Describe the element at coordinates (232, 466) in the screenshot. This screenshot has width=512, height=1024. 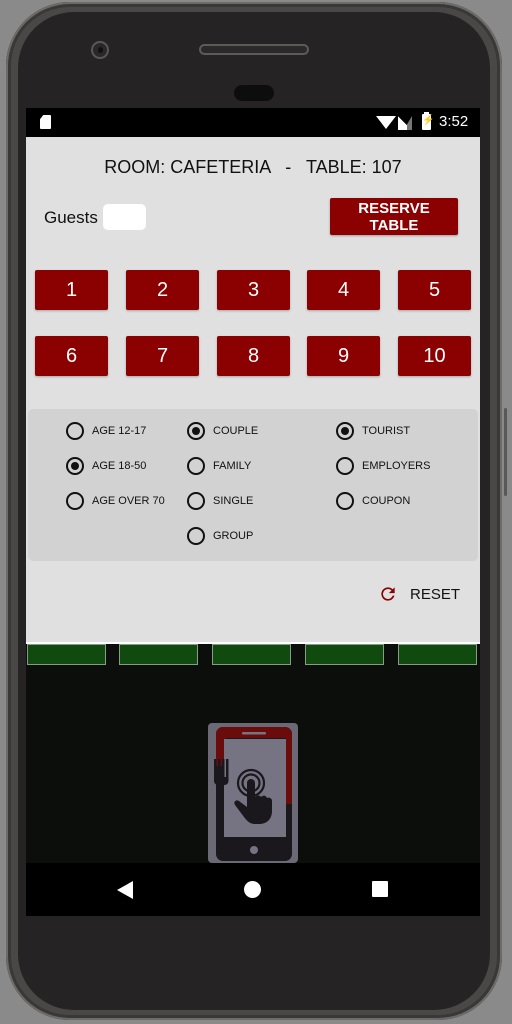
I see `radio-label: FAMILY` at that location.